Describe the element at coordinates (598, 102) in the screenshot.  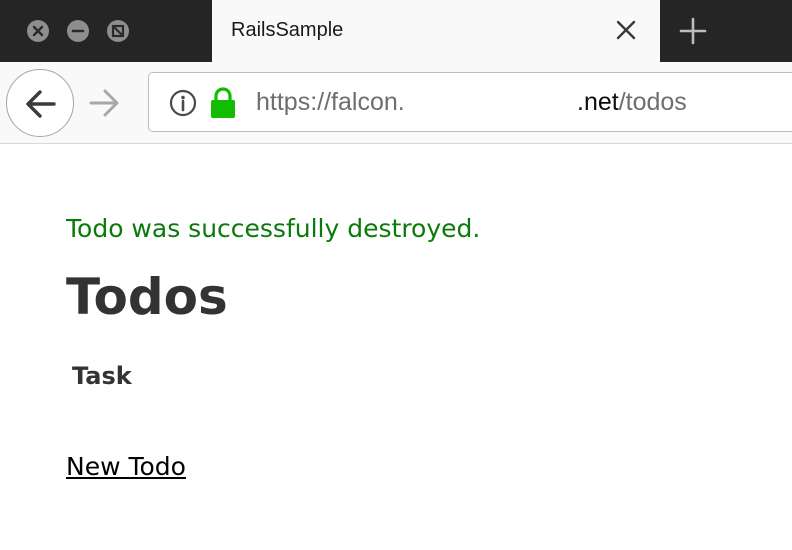
I see `url-domain: .net` at that location.